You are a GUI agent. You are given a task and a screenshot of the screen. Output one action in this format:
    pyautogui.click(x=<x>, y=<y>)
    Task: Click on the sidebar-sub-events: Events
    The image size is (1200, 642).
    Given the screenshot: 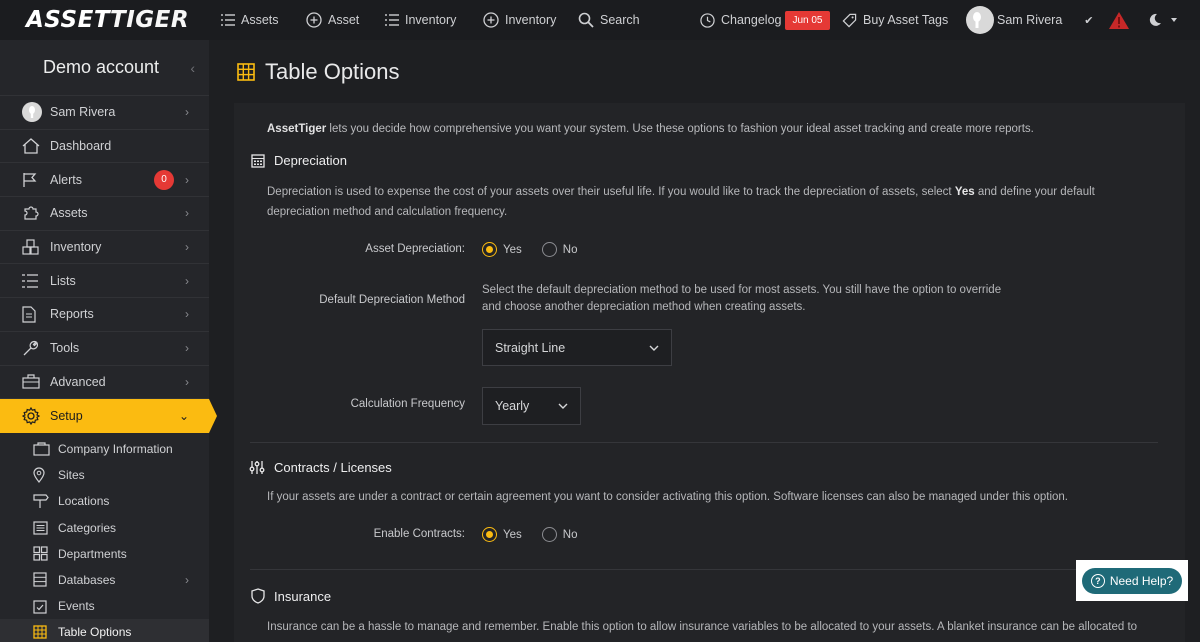 What is the action you would take?
    pyautogui.click(x=104, y=606)
    